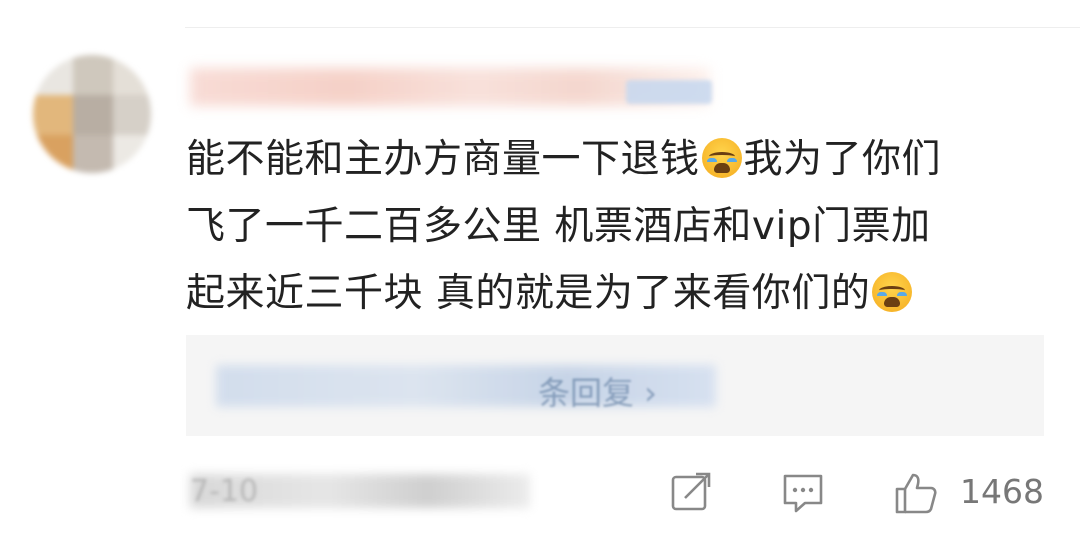 The width and height of the screenshot is (1080, 543). I want to click on replies-label: 条回复 ›, so click(597, 391).